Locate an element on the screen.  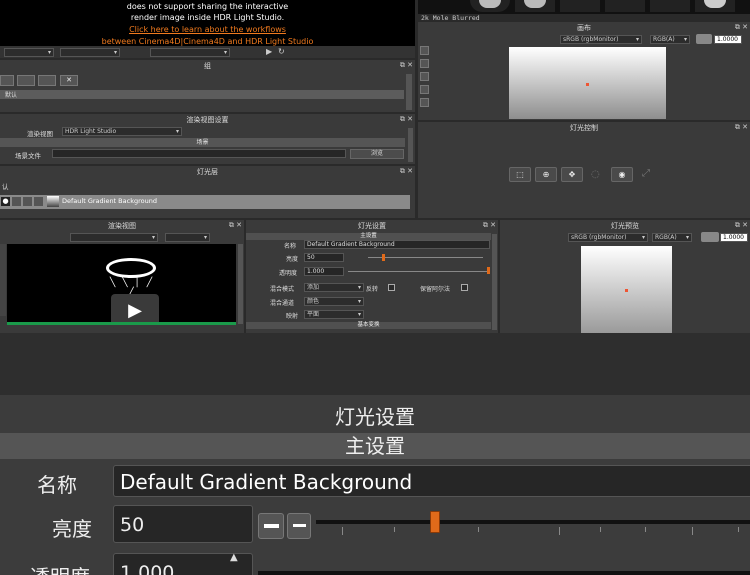
select-tool-icon is located at coordinates (424, 63).